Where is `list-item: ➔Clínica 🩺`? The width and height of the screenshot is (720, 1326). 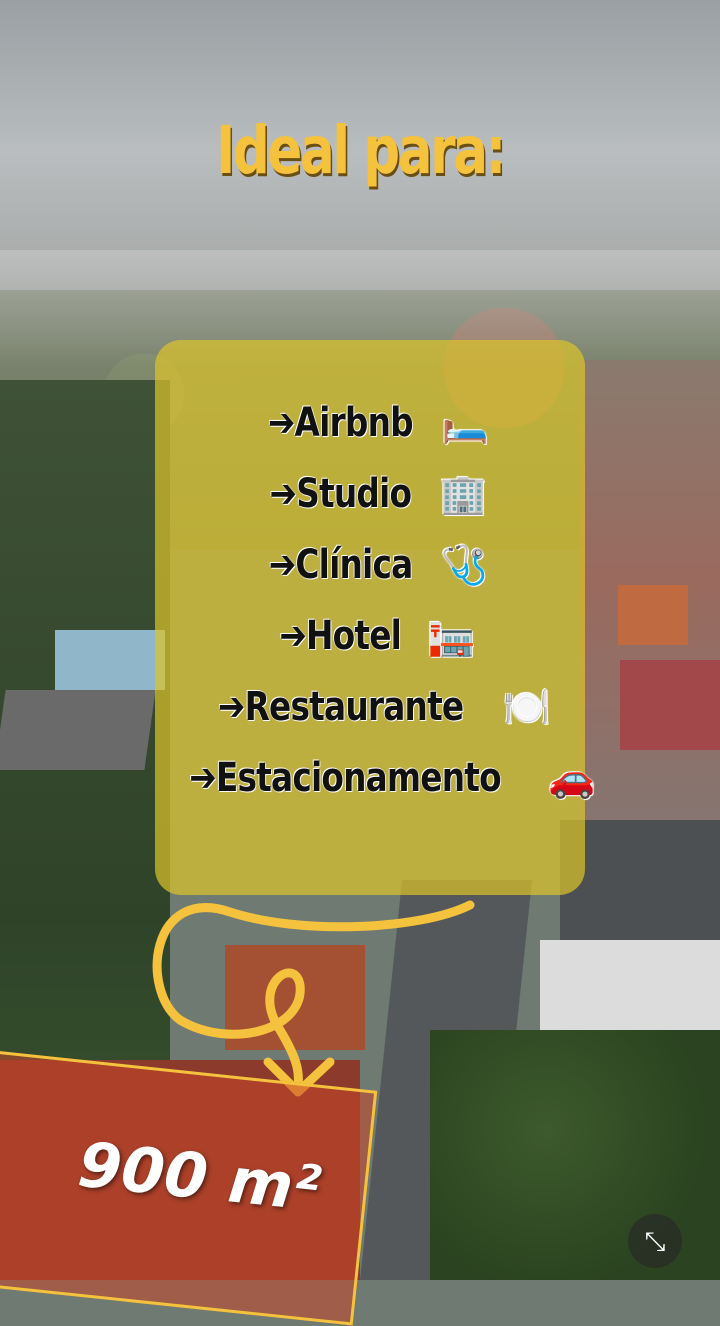
list-item: ➔Clínica 🩺 is located at coordinates (370, 565).